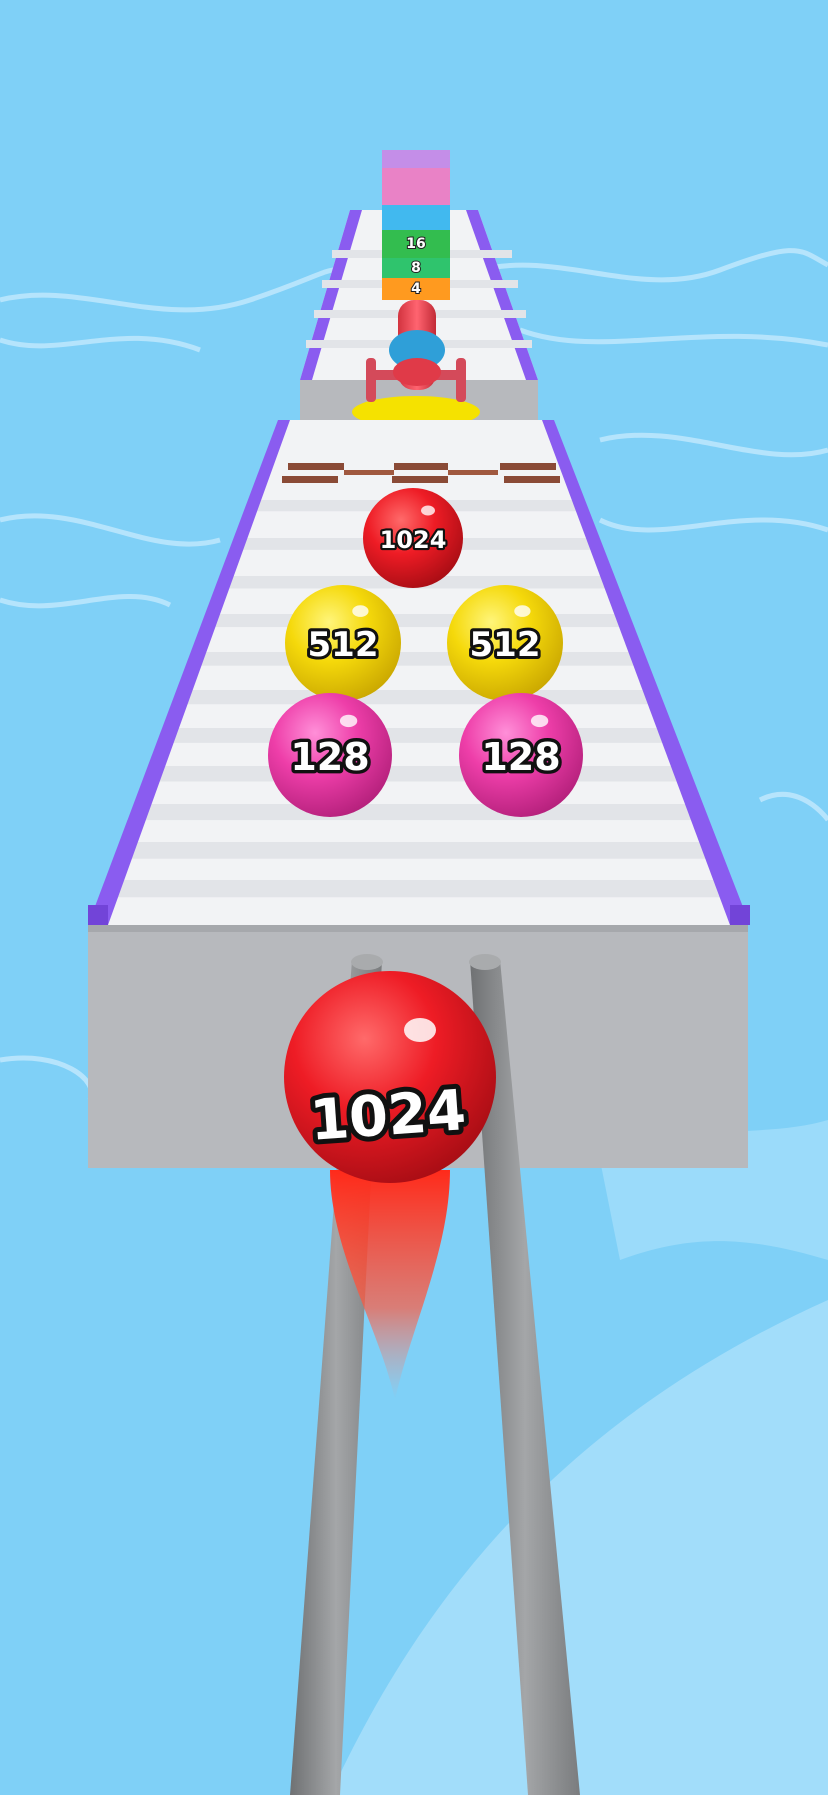  I want to click on distant-block-label: 16, so click(415, 244).